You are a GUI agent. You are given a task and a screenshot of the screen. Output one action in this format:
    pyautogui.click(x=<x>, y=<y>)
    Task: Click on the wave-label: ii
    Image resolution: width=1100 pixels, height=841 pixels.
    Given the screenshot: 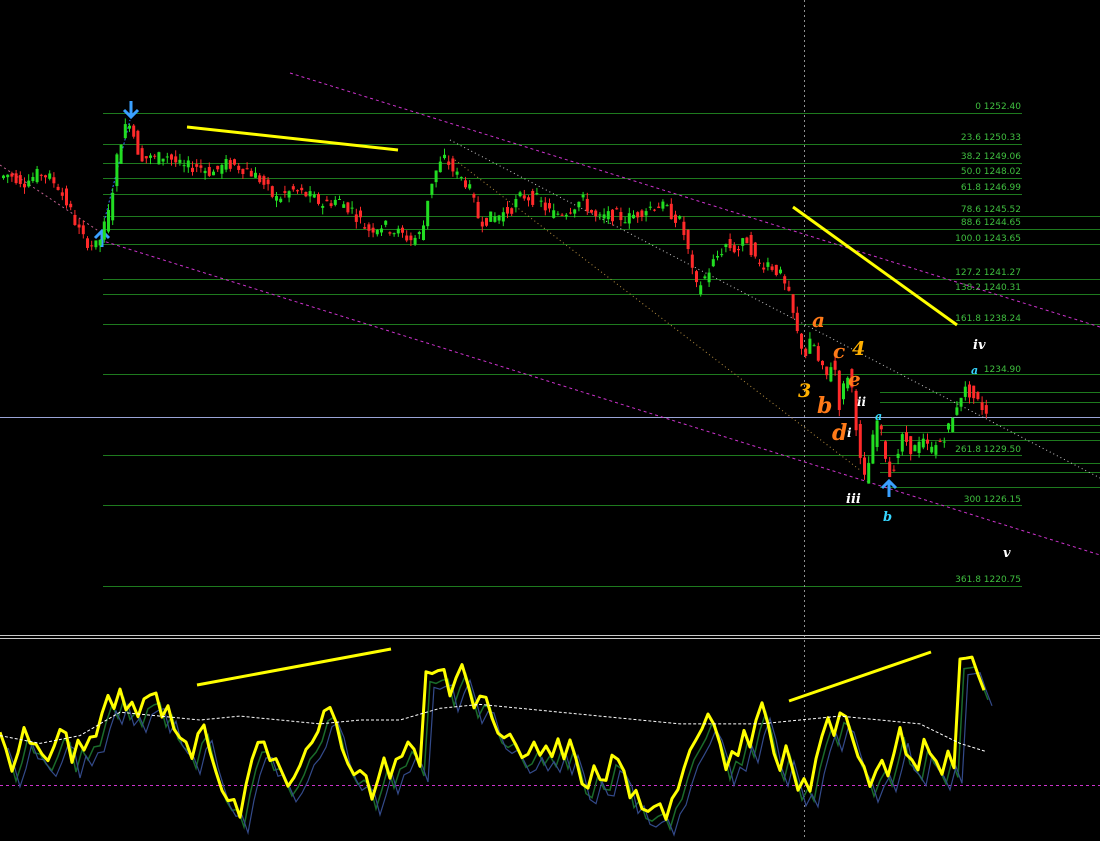 What is the action you would take?
    pyautogui.click(x=862, y=402)
    